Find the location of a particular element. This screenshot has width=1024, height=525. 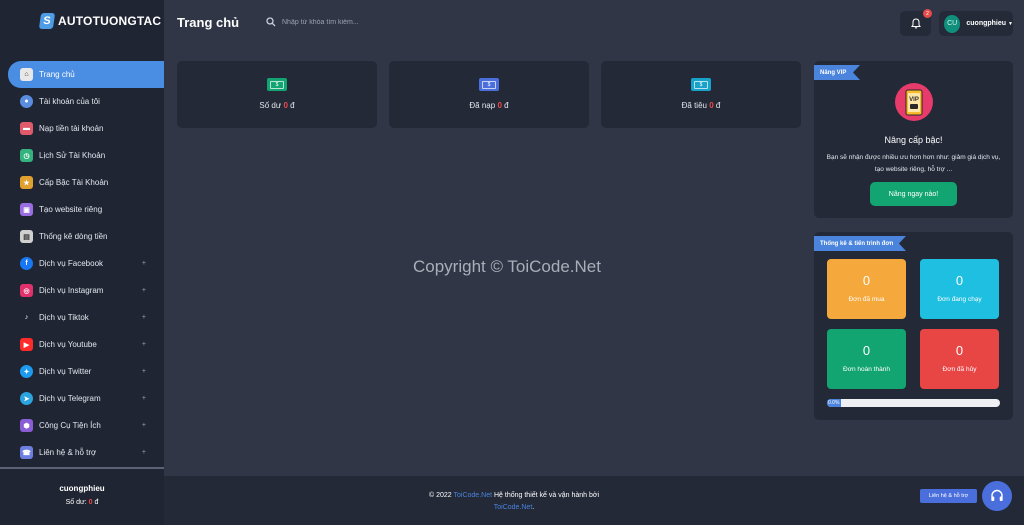

stat-label: Số dư 0 đ is located at coordinates (277, 105).